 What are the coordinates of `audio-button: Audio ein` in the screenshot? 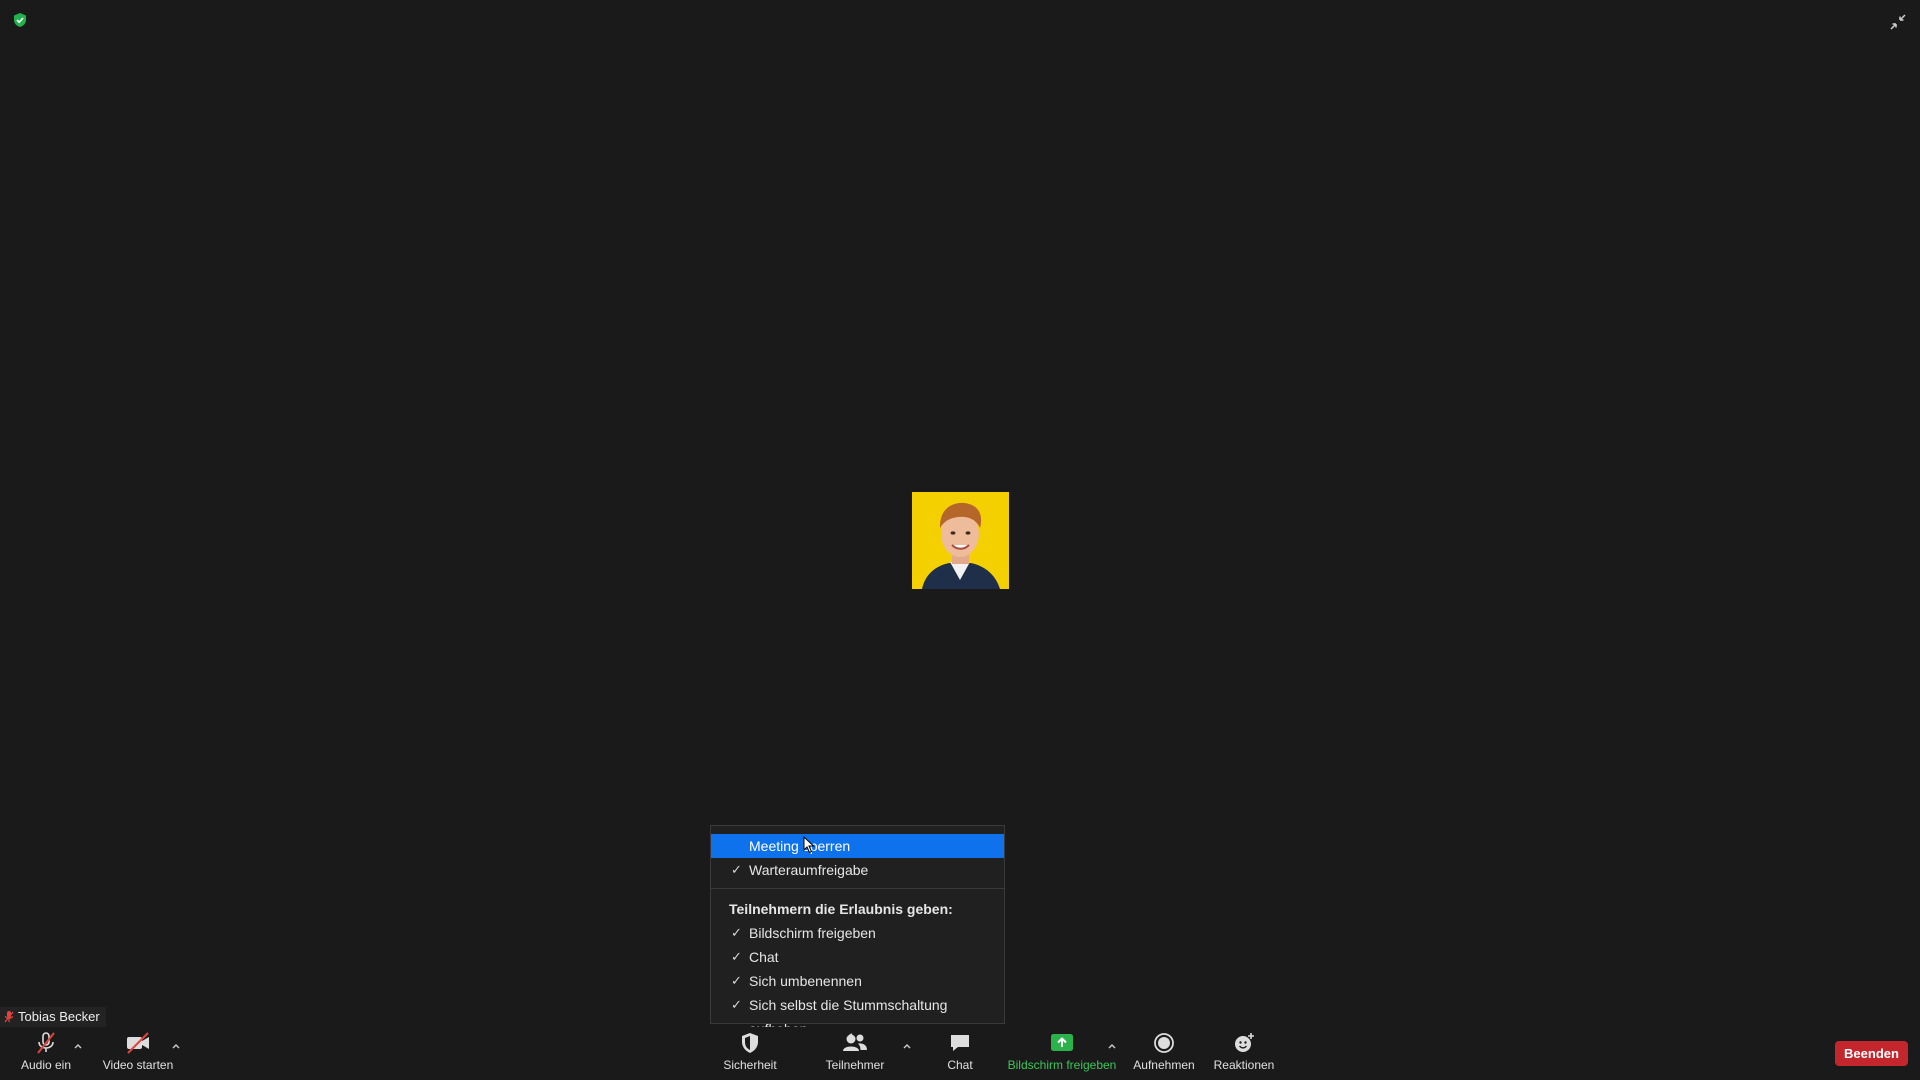 It's located at (46, 1054).